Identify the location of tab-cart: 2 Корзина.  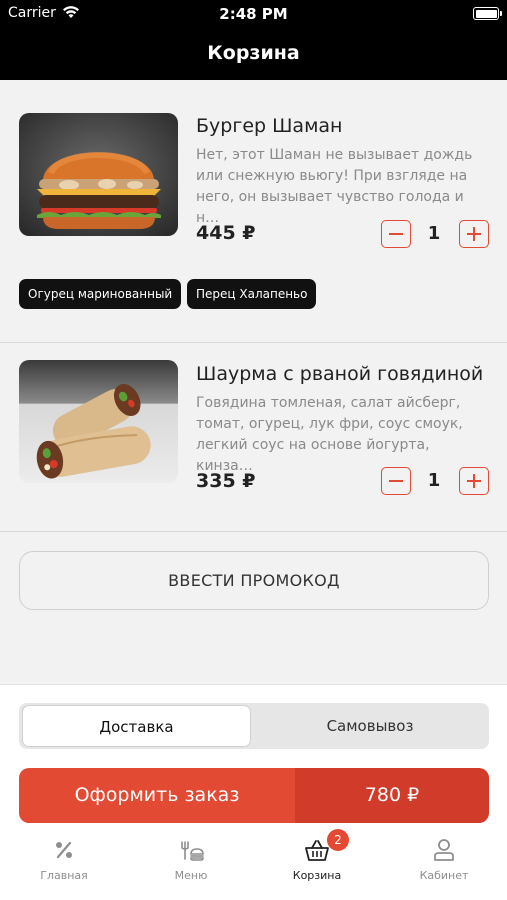
(317, 864).